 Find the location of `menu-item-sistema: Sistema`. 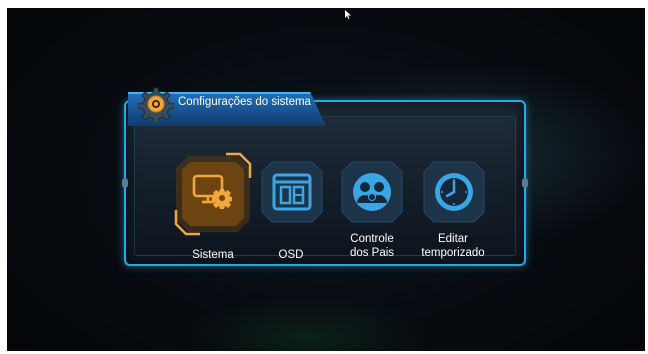

menu-item-sistema: Sistema is located at coordinates (213, 206).